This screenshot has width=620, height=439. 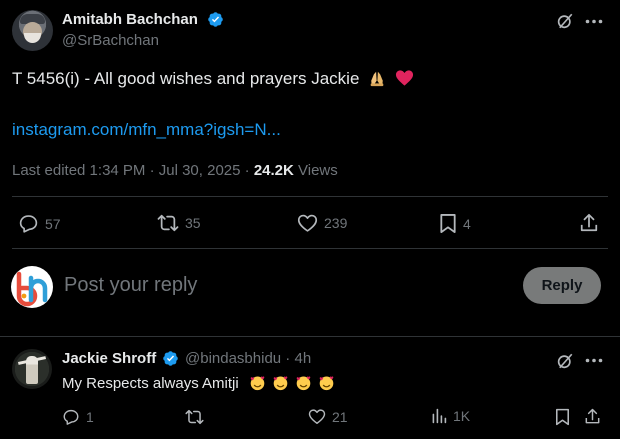 I want to click on comment-repost-action, so click(x=194, y=417).